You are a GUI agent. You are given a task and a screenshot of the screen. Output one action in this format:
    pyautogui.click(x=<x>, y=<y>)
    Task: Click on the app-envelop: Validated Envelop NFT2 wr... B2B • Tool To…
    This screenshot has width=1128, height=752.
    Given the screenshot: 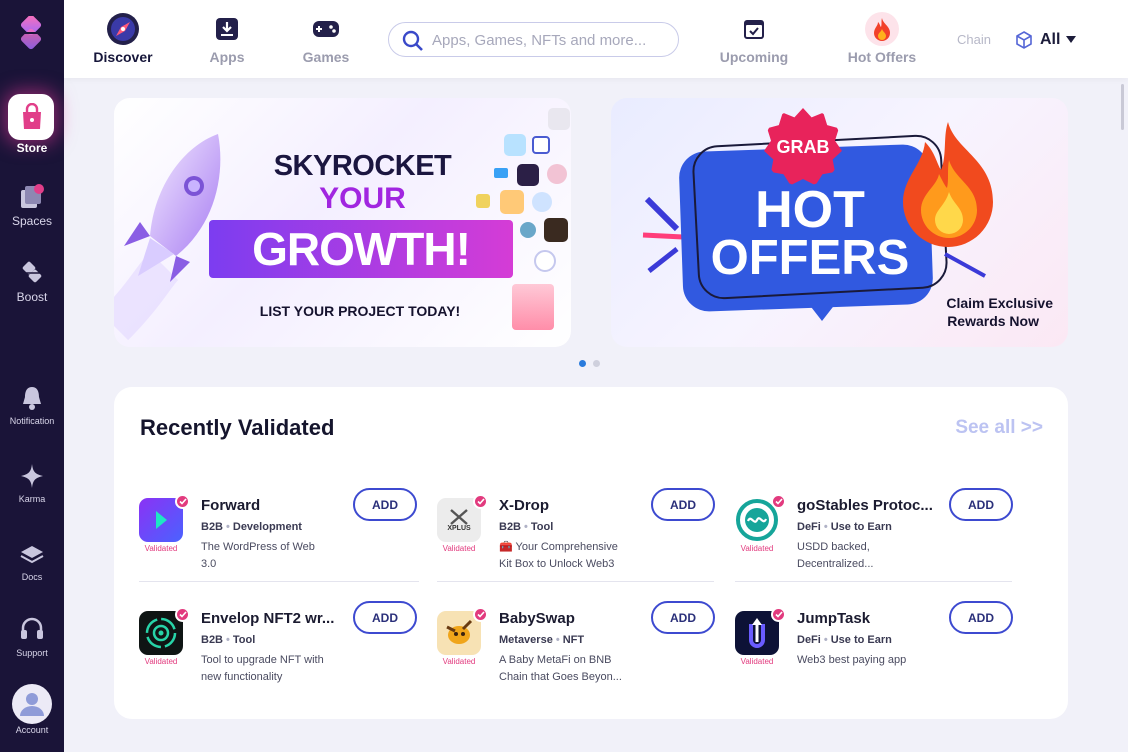 What is the action you would take?
    pyautogui.click(x=278, y=652)
    